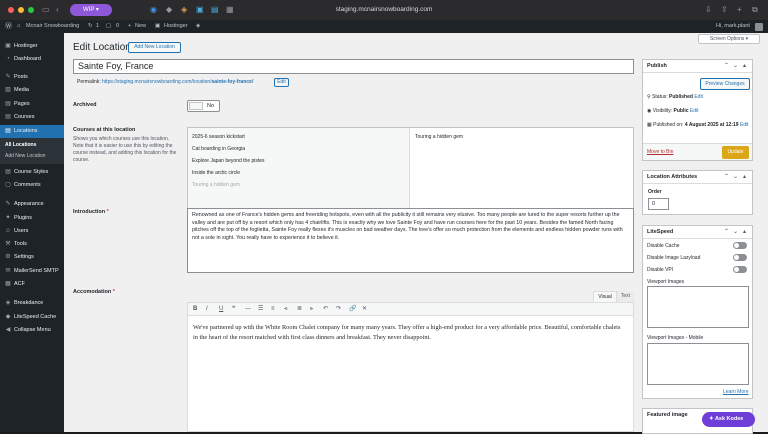  Describe the element at coordinates (32, 284) in the screenshot. I see `sidebar-item-acf: ▦ ACF` at that location.